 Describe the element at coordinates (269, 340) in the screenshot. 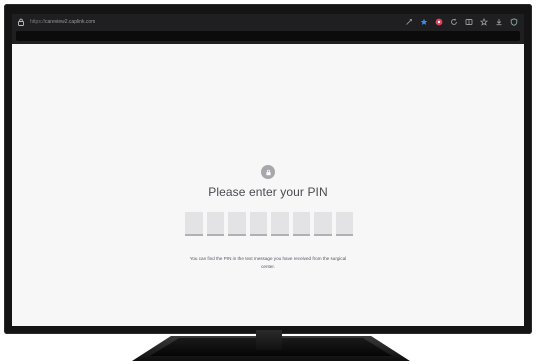

I see `monitor-stand-neck` at that location.